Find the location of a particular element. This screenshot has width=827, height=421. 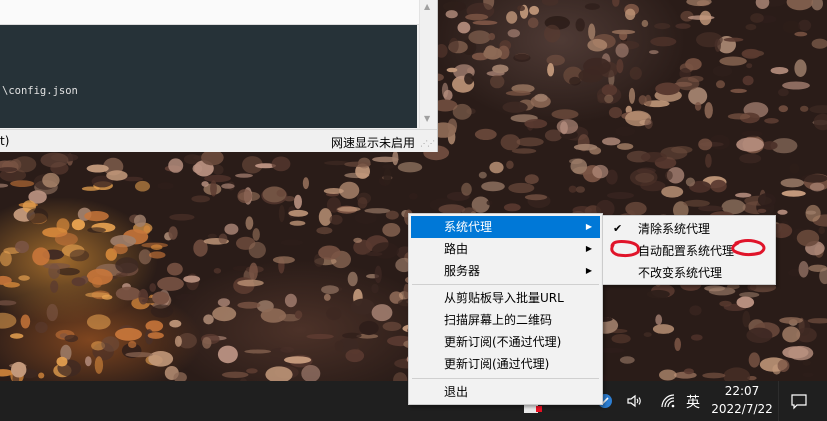

submenu-item-auto-proxy: 自动配置系统代理 is located at coordinates (689, 251).